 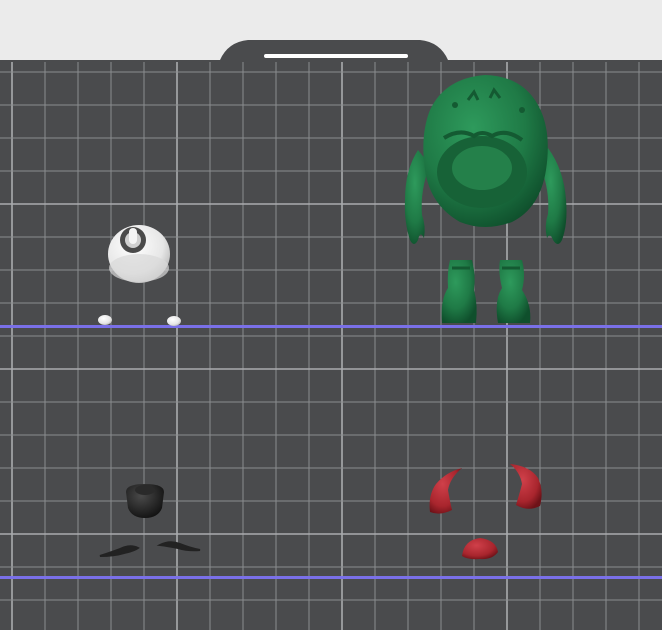 I want to click on black-nub-model, so click(x=145, y=501).